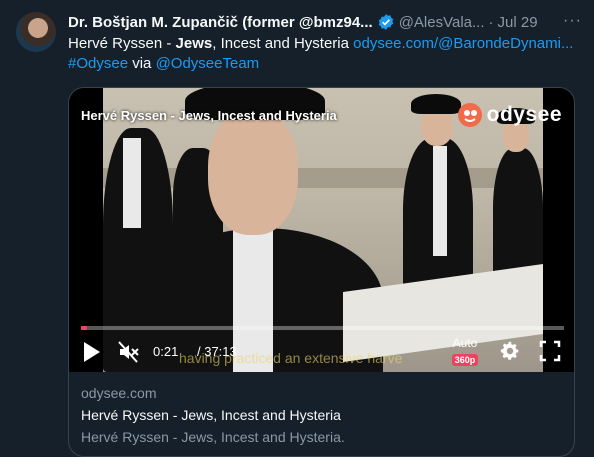 The image size is (594, 457). Describe the element at coordinates (385, 22) in the screenshot. I see `verified-badge-icon` at that location.